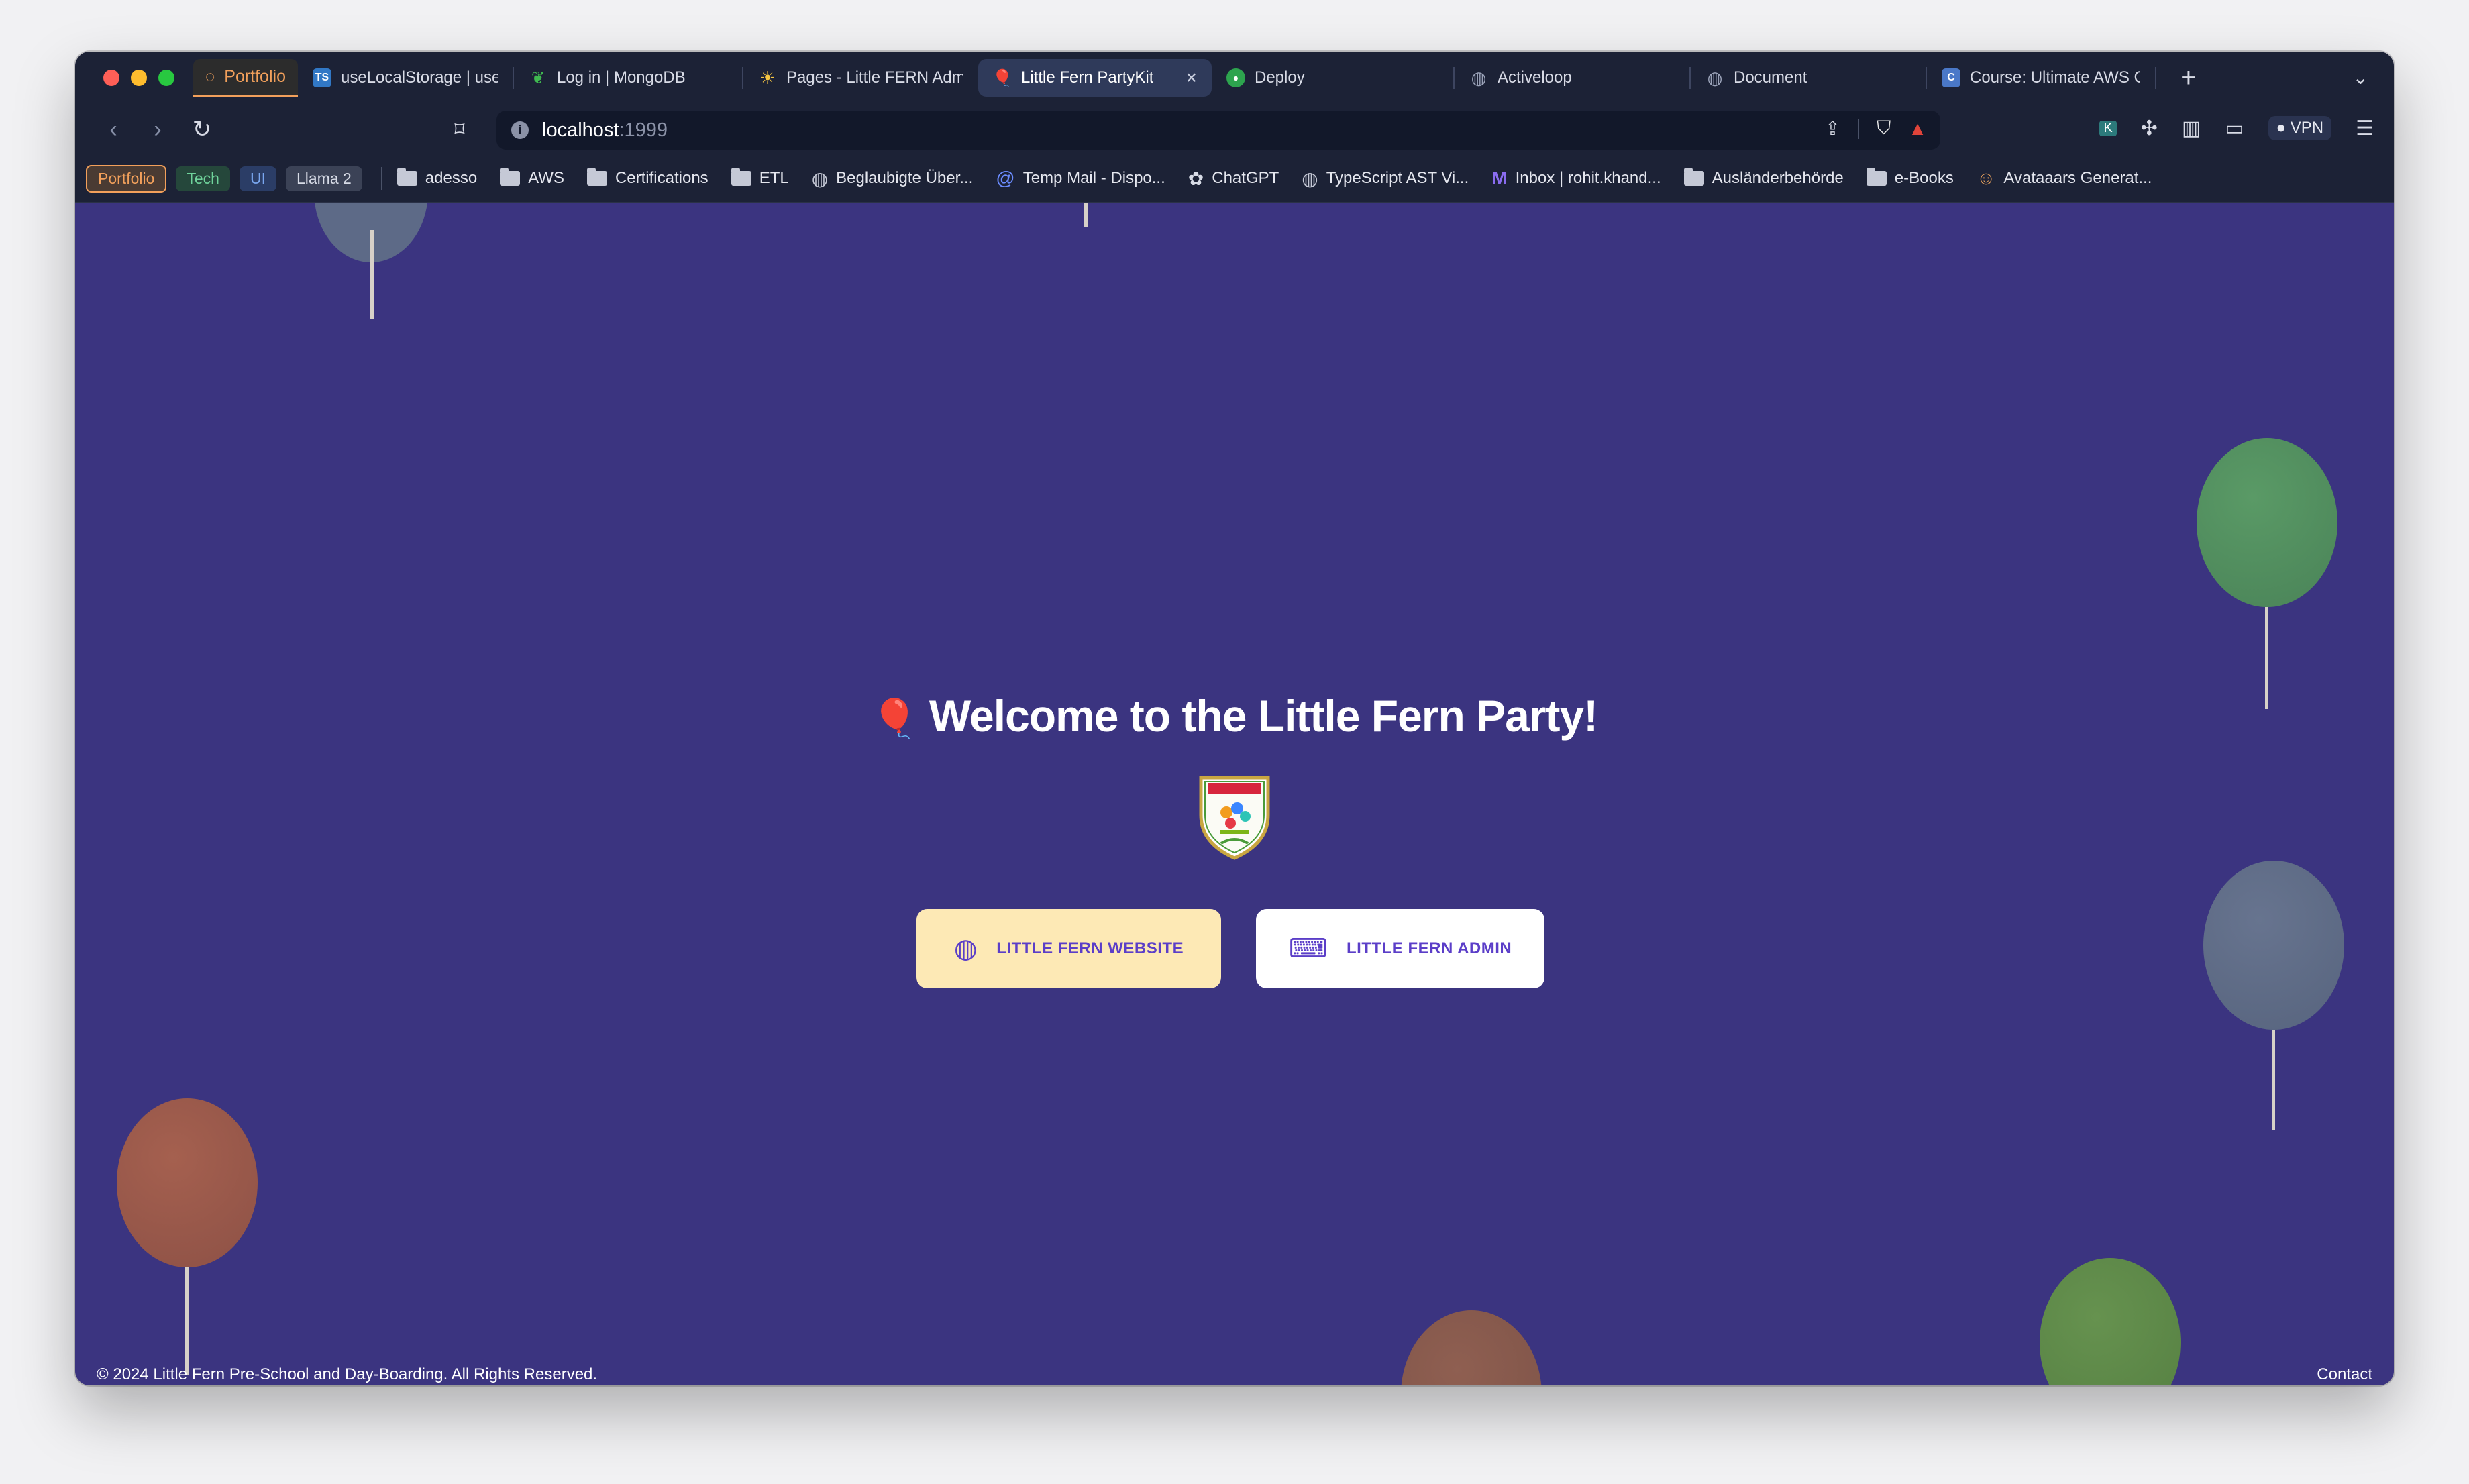  Describe the element at coordinates (1218, 130) in the screenshot. I see `address-bar: i localhost:1999 ⇪ ⛉ ▲` at that location.